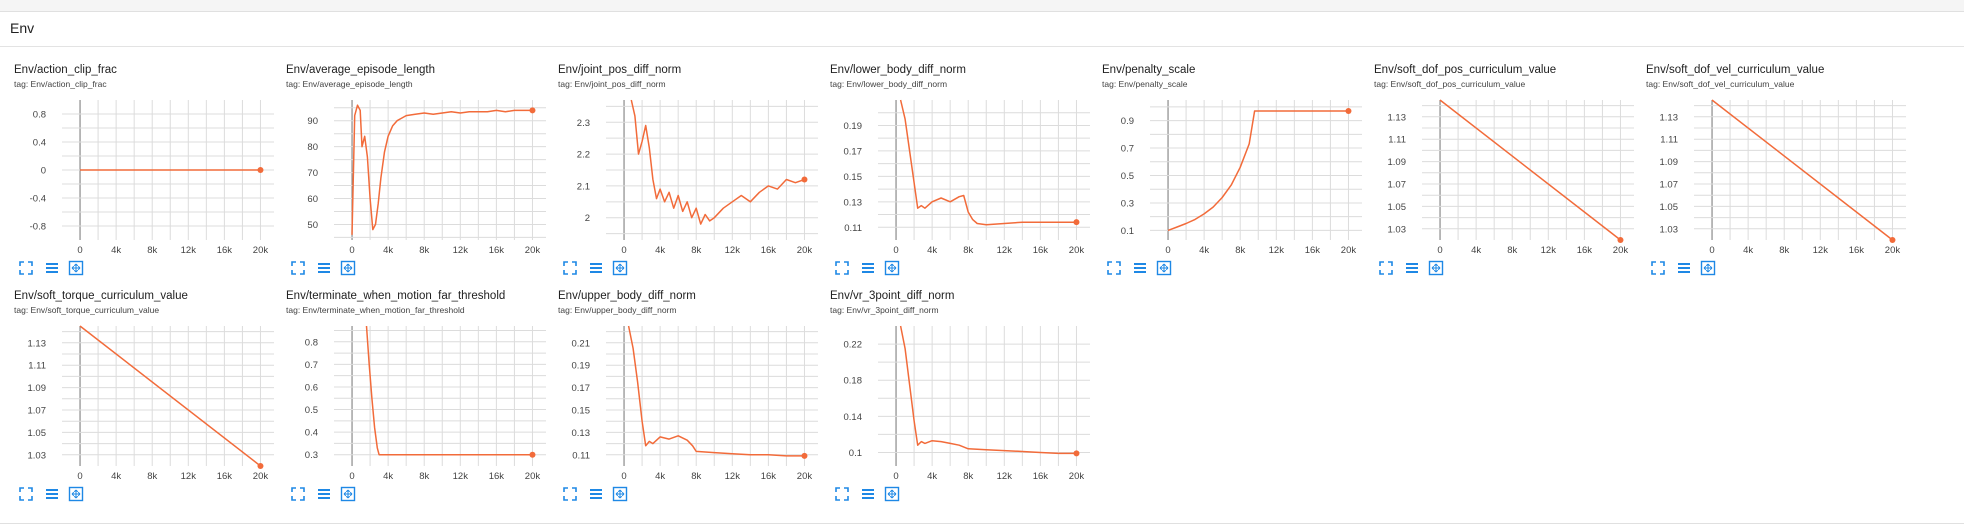  What do you see at coordinates (961, 401) in the screenshot?
I see `line-chart: 0 4k 8k 12k 16k 20k 0.1 0.14 0.18 0.22` at bounding box center [961, 401].